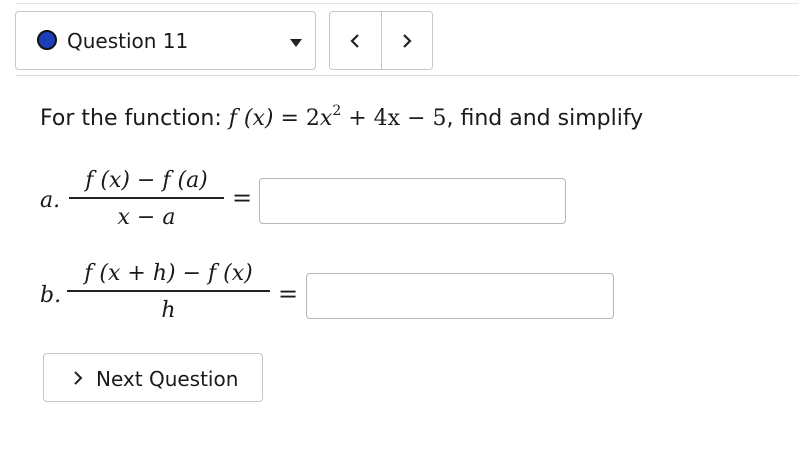 The height and width of the screenshot is (465, 799). I want to click on function-var: x, so click(326, 118).